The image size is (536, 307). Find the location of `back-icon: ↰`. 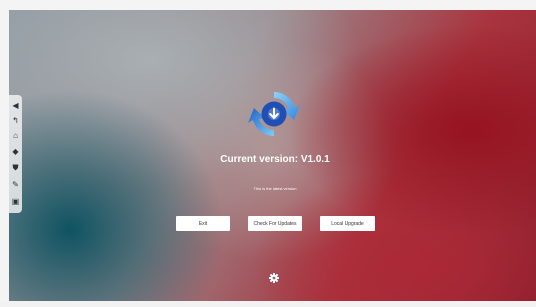

back-icon: ↰ is located at coordinates (15, 120).